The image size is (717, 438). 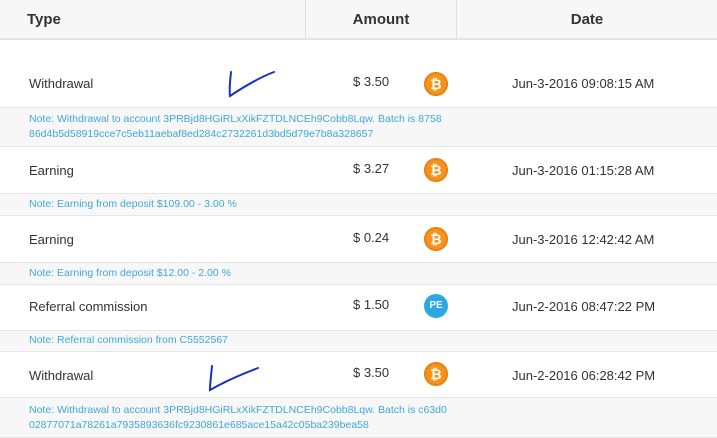 I want to click on row-amount: $ 0.24, so click(x=371, y=237).